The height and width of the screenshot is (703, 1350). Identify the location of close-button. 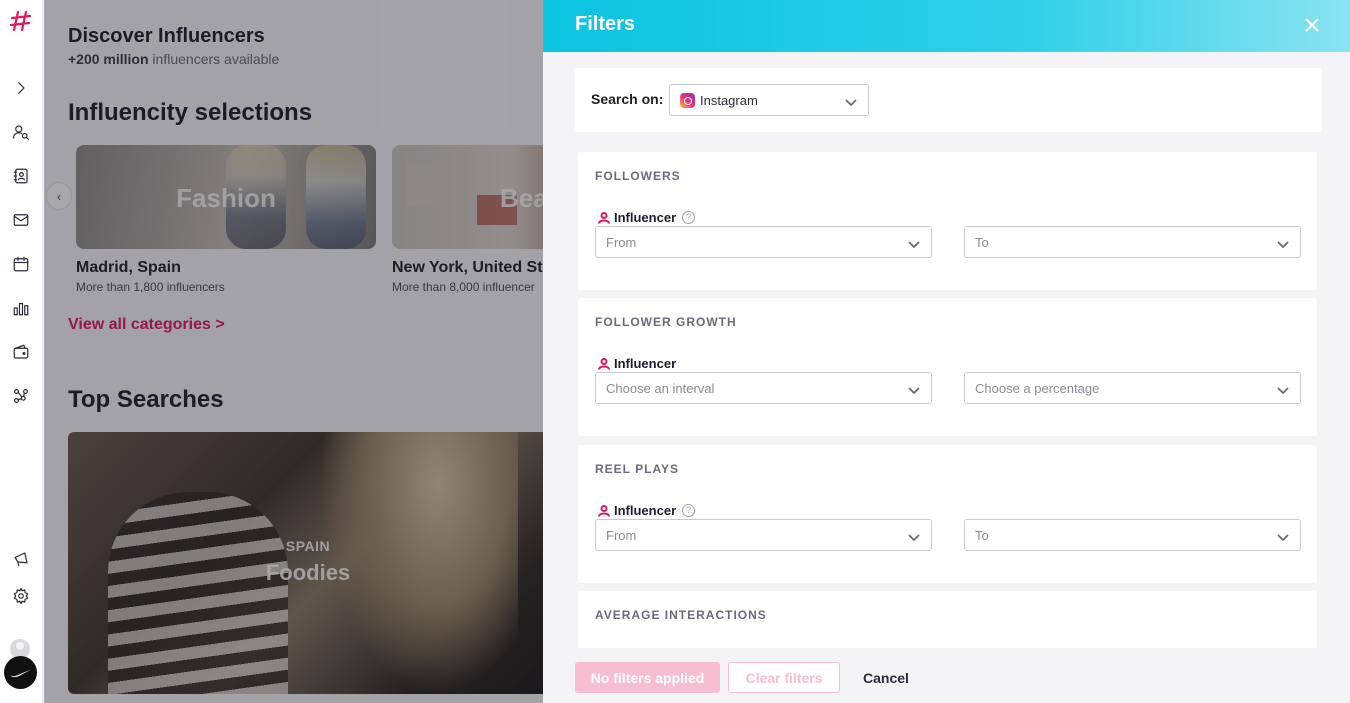
(1312, 25).